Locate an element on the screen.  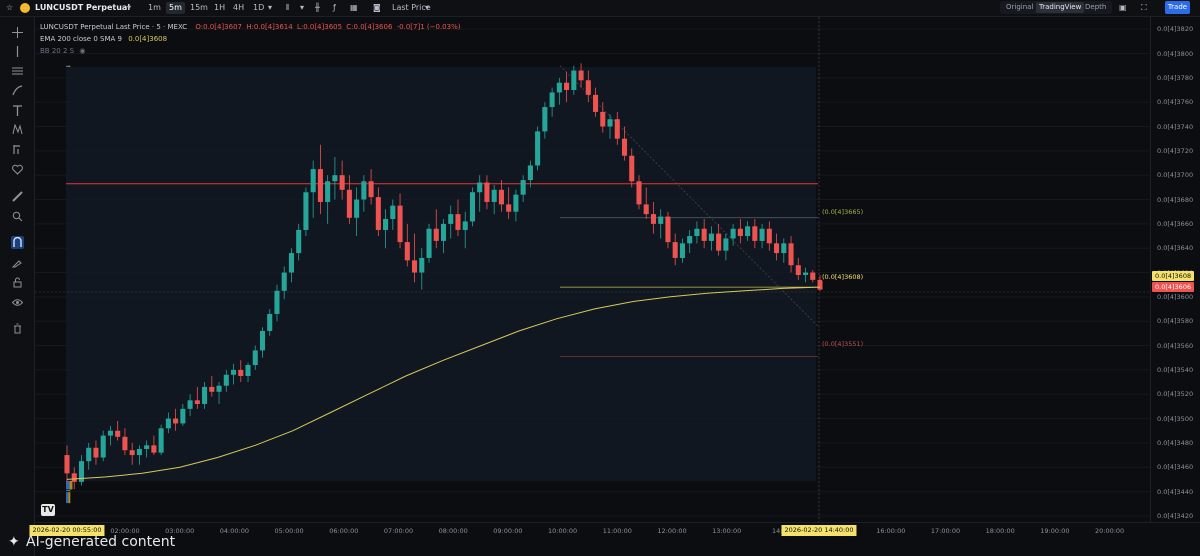
legend-title: LUNCUSDT Perpetual Last Price · 5 · MEXC is located at coordinates (114, 27).